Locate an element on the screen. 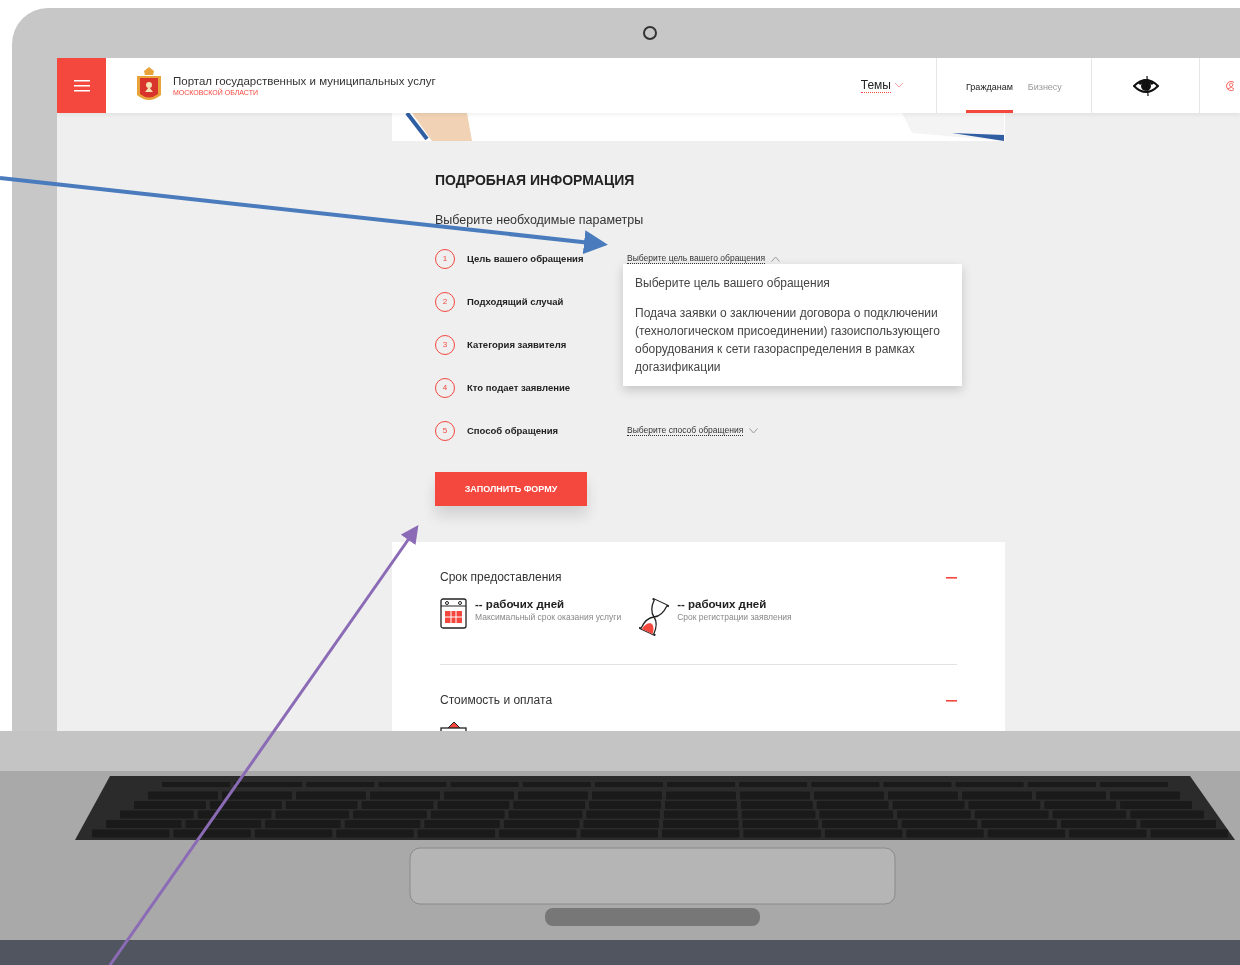  dropdown-option: Подача заявки о заключении договора о подключении (технологическом присоединении) газоиспользующего оборудования к сети газораспределения в рамках догазификации is located at coordinates (792, 340).